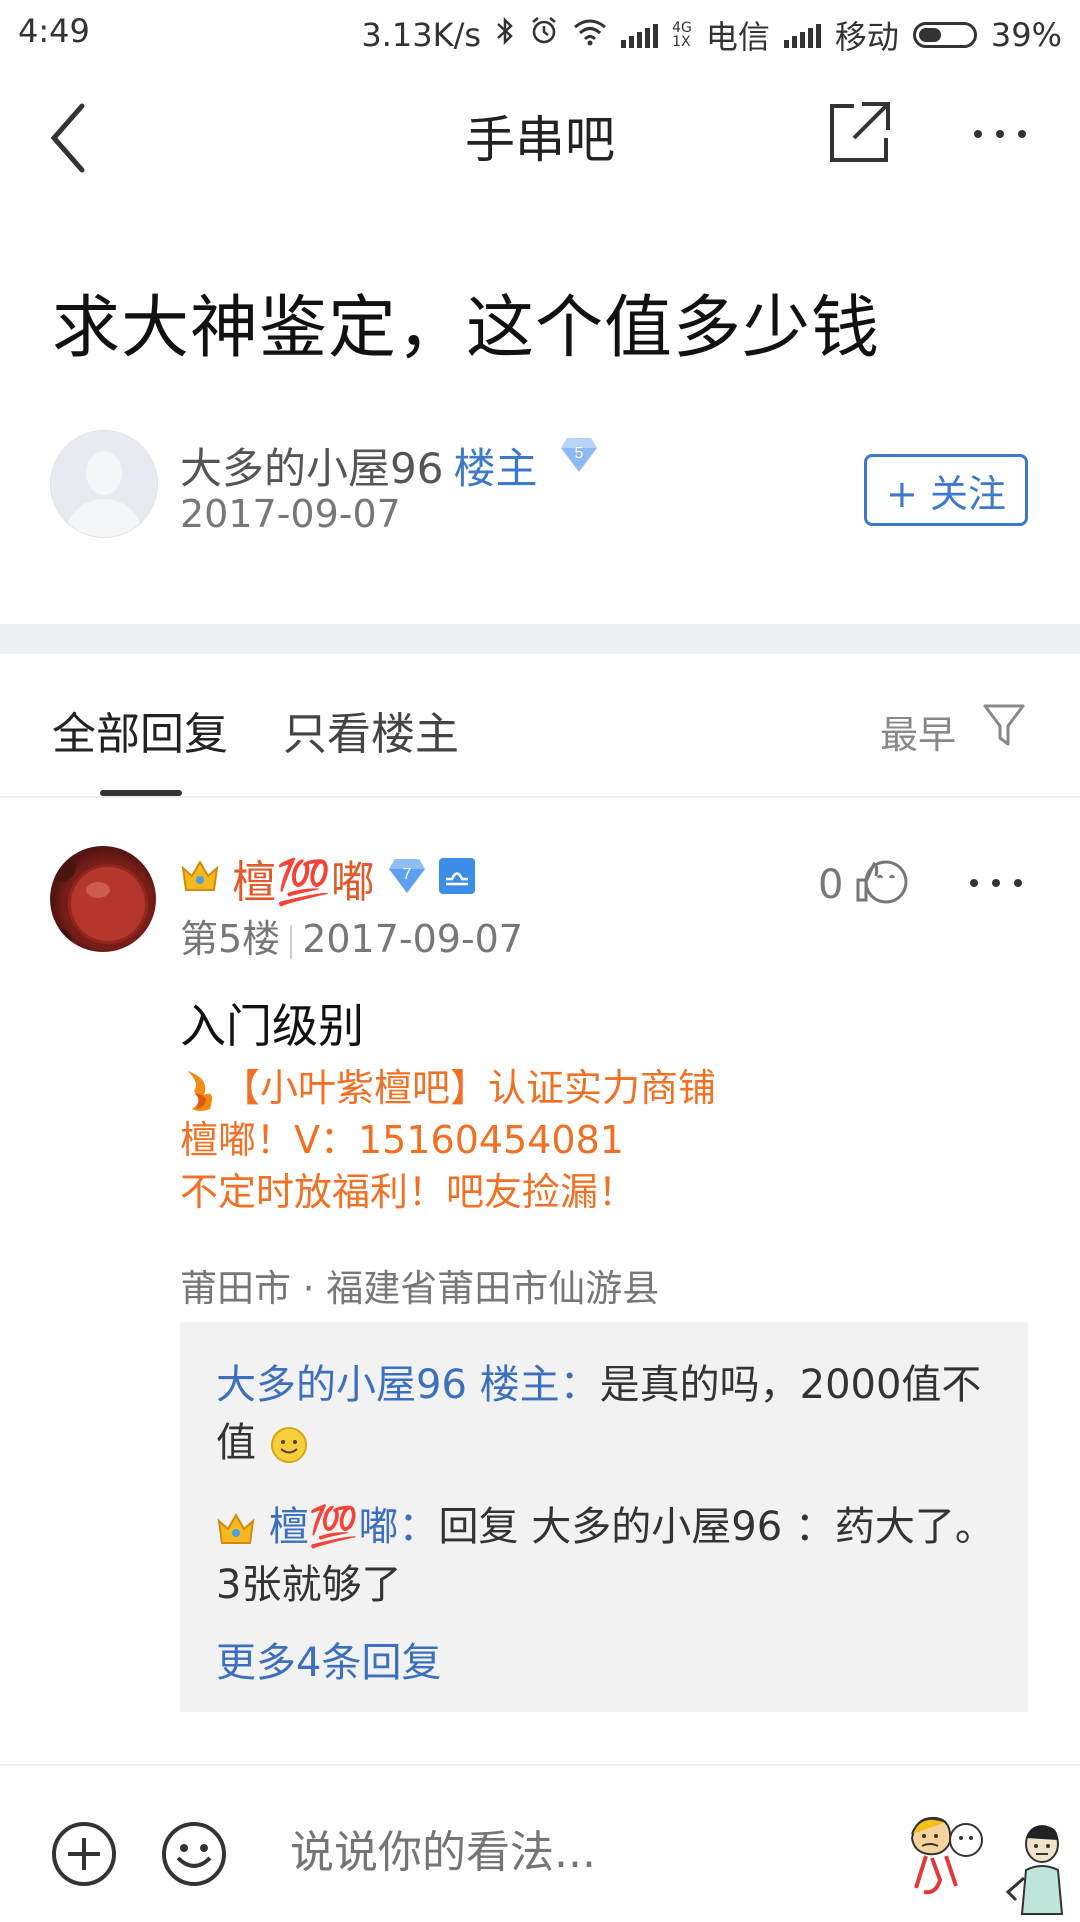 Image resolution: width=1080 pixels, height=1922 pixels. I want to click on status-bar: 4:49 3.13K/s 4G 1X 电信 移动 39%, so click(540, 31).